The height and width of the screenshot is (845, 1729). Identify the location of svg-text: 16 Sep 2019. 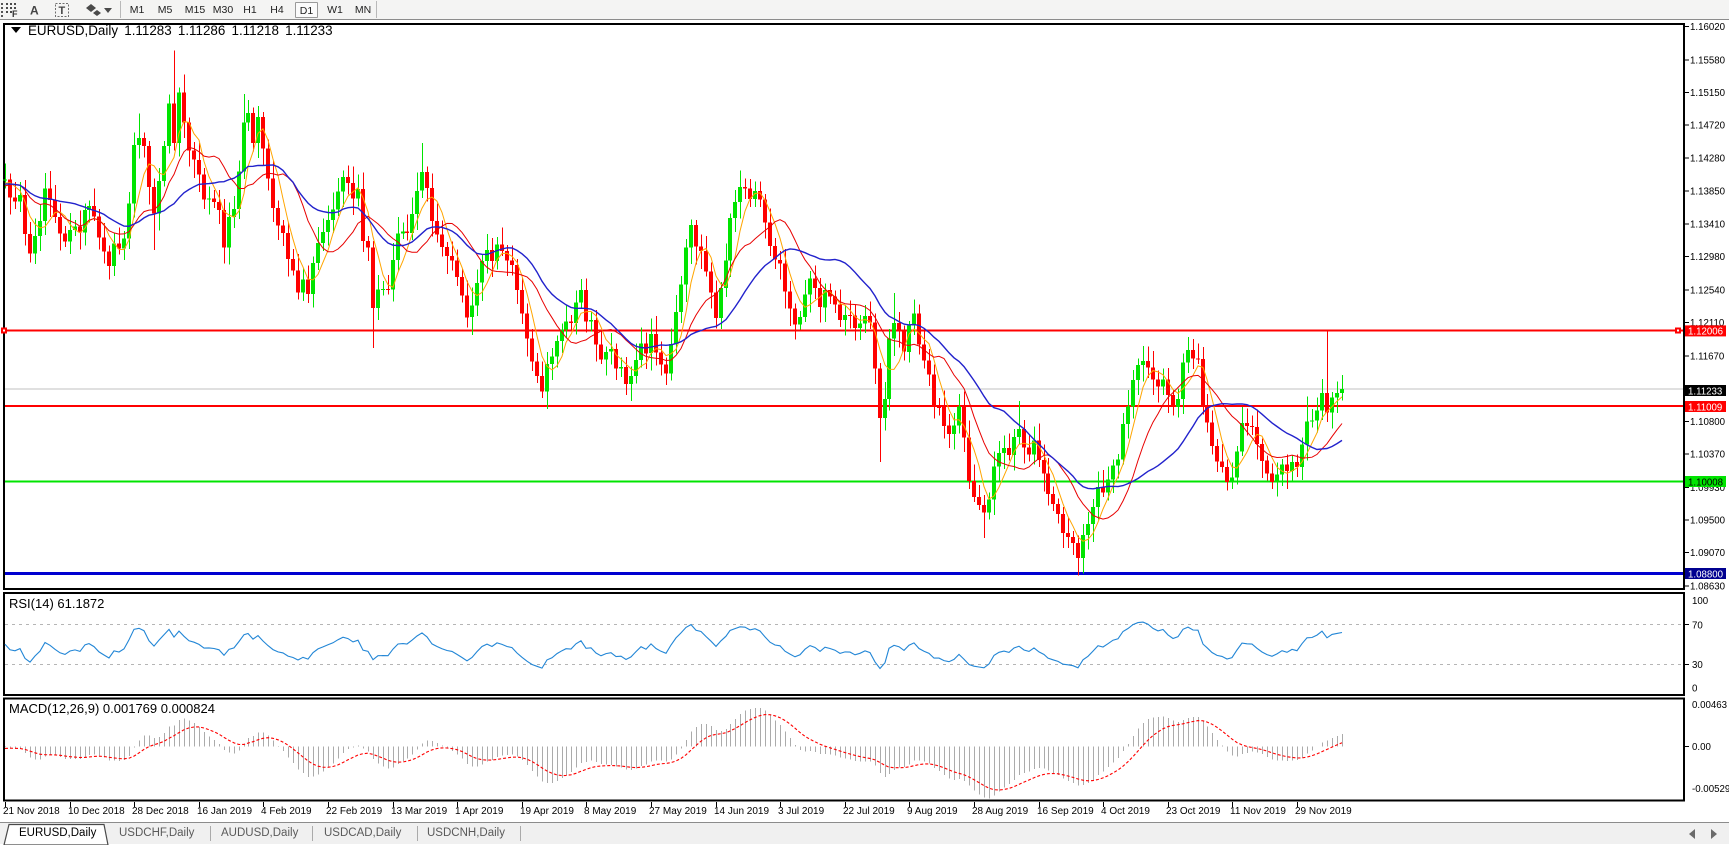
(1065, 811).